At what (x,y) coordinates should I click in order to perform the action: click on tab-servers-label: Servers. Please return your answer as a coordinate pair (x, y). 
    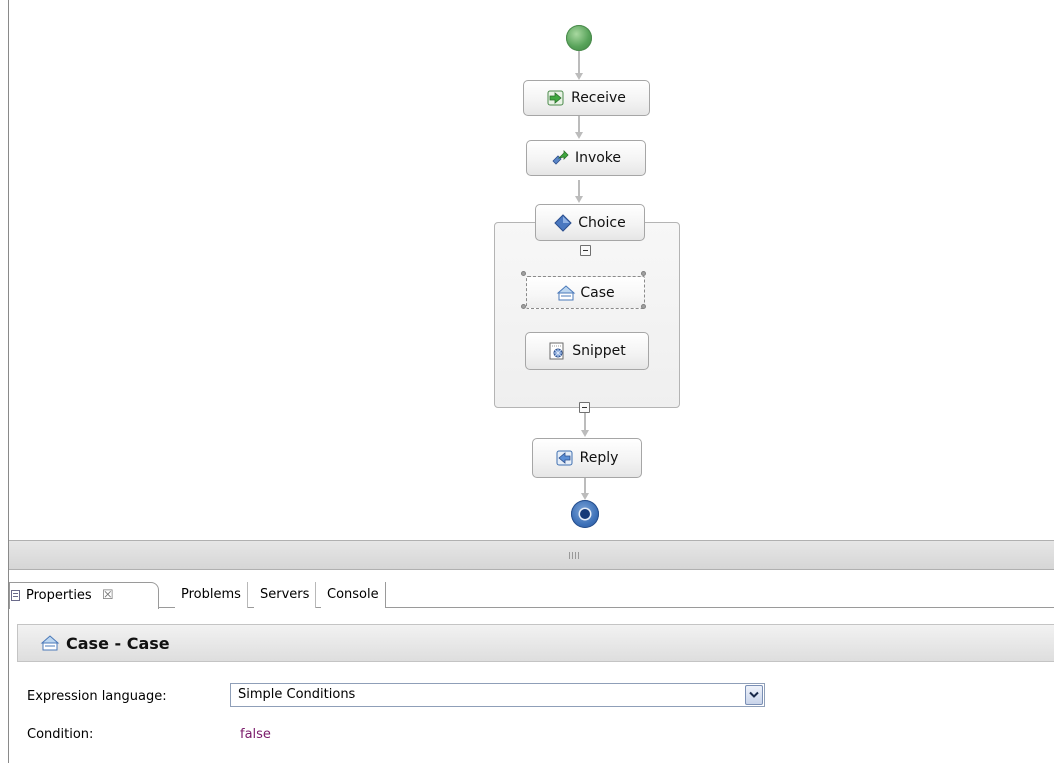
    Looking at the image, I should click on (285, 594).